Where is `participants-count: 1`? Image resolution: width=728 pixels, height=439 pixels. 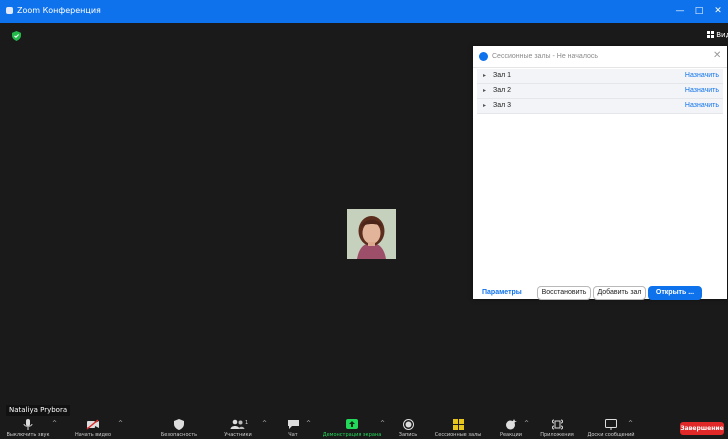
participants-count: 1 is located at coordinates (247, 423).